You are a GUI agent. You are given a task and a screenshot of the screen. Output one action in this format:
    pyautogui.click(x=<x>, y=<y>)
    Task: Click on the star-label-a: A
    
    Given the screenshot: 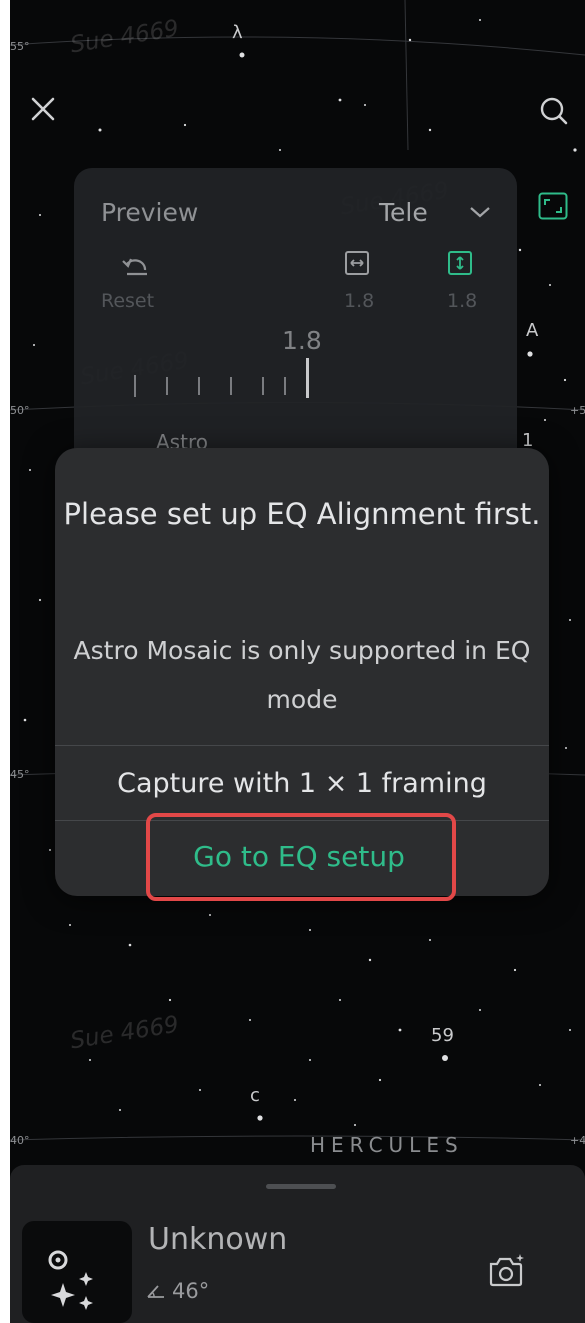 What is the action you would take?
    pyautogui.click(x=532, y=330)
    